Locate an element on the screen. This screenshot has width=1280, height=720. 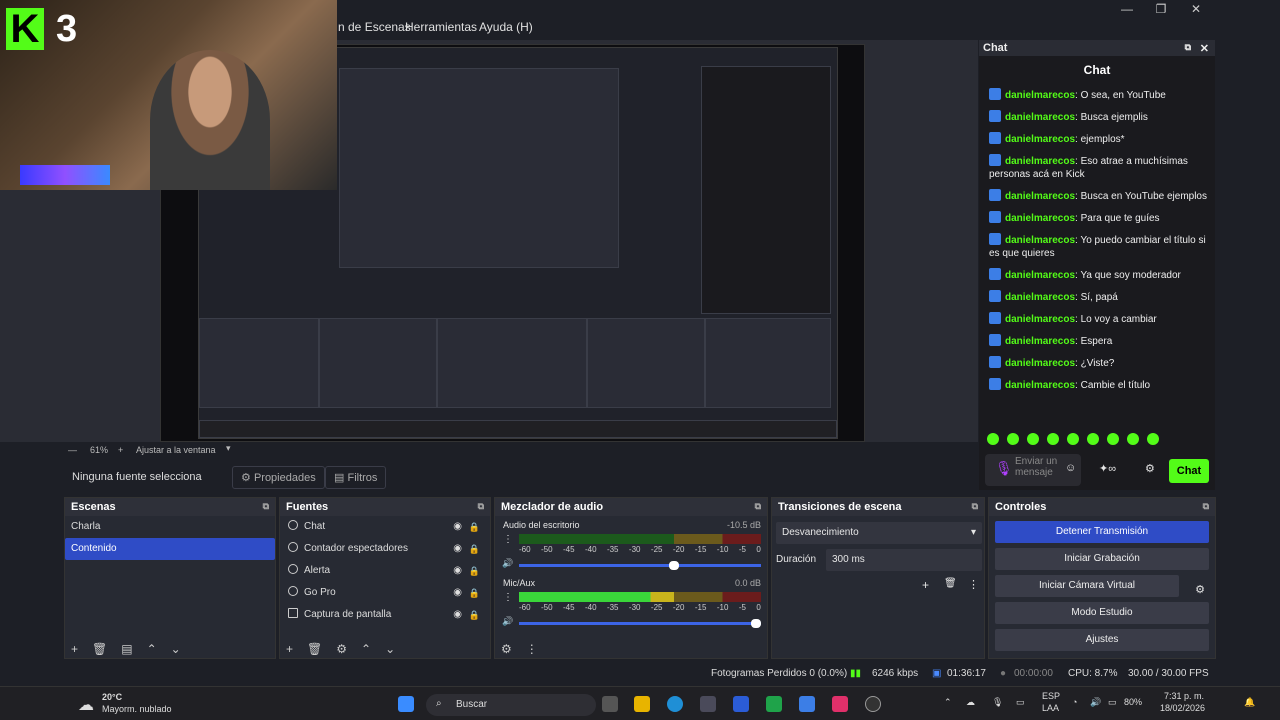
menu-scene-collection: n de Escenas is located at coordinates (374, 27).